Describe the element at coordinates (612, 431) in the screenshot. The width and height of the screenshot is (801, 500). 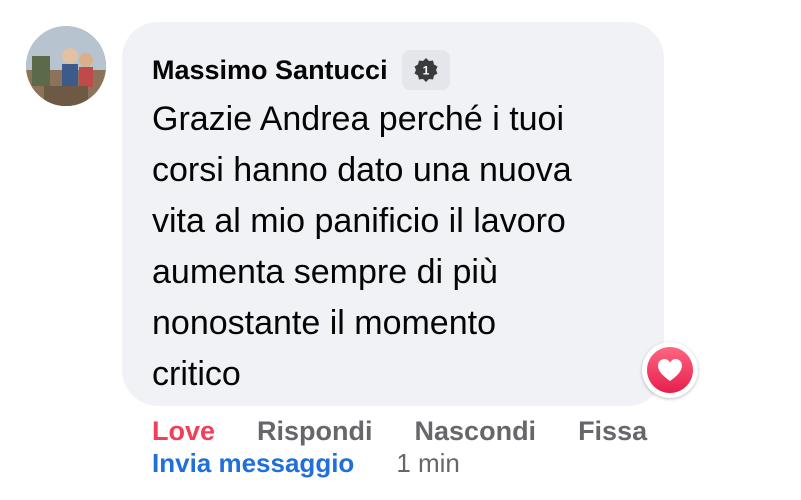
I see `pin-button: Fissa` at that location.